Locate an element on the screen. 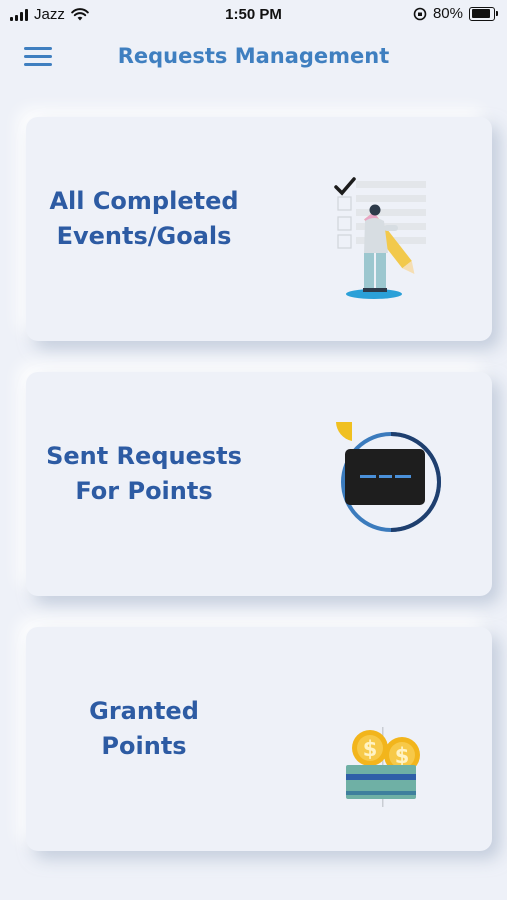 The width and height of the screenshot is (507, 900). orientation-lock-icon is located at coordinates (420, 13).